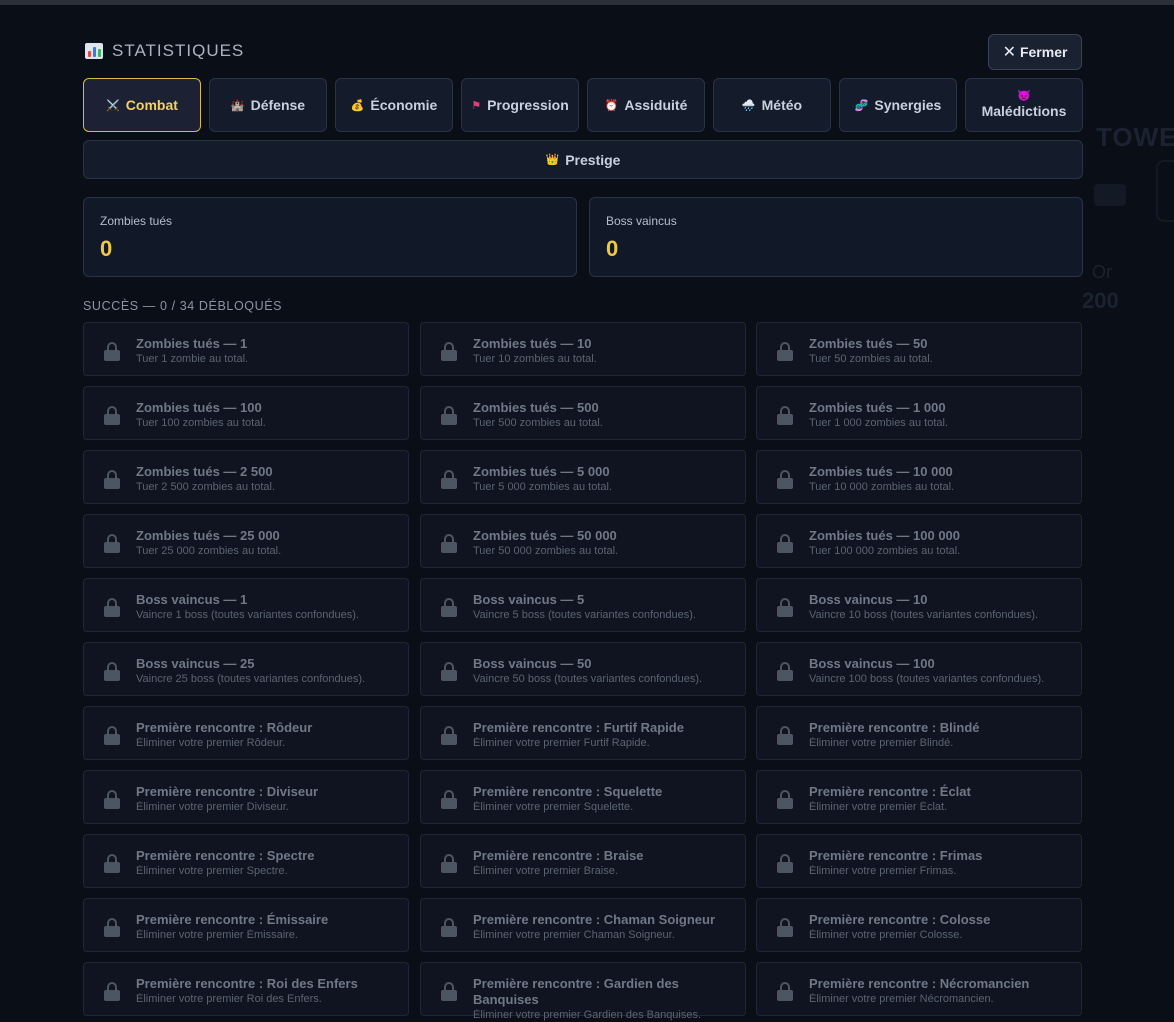  Describe the element at coordinates (561, 743) in the screenshot. I see `achievement-description: Éliminer votre premier Furtif Rapide.` at that location.